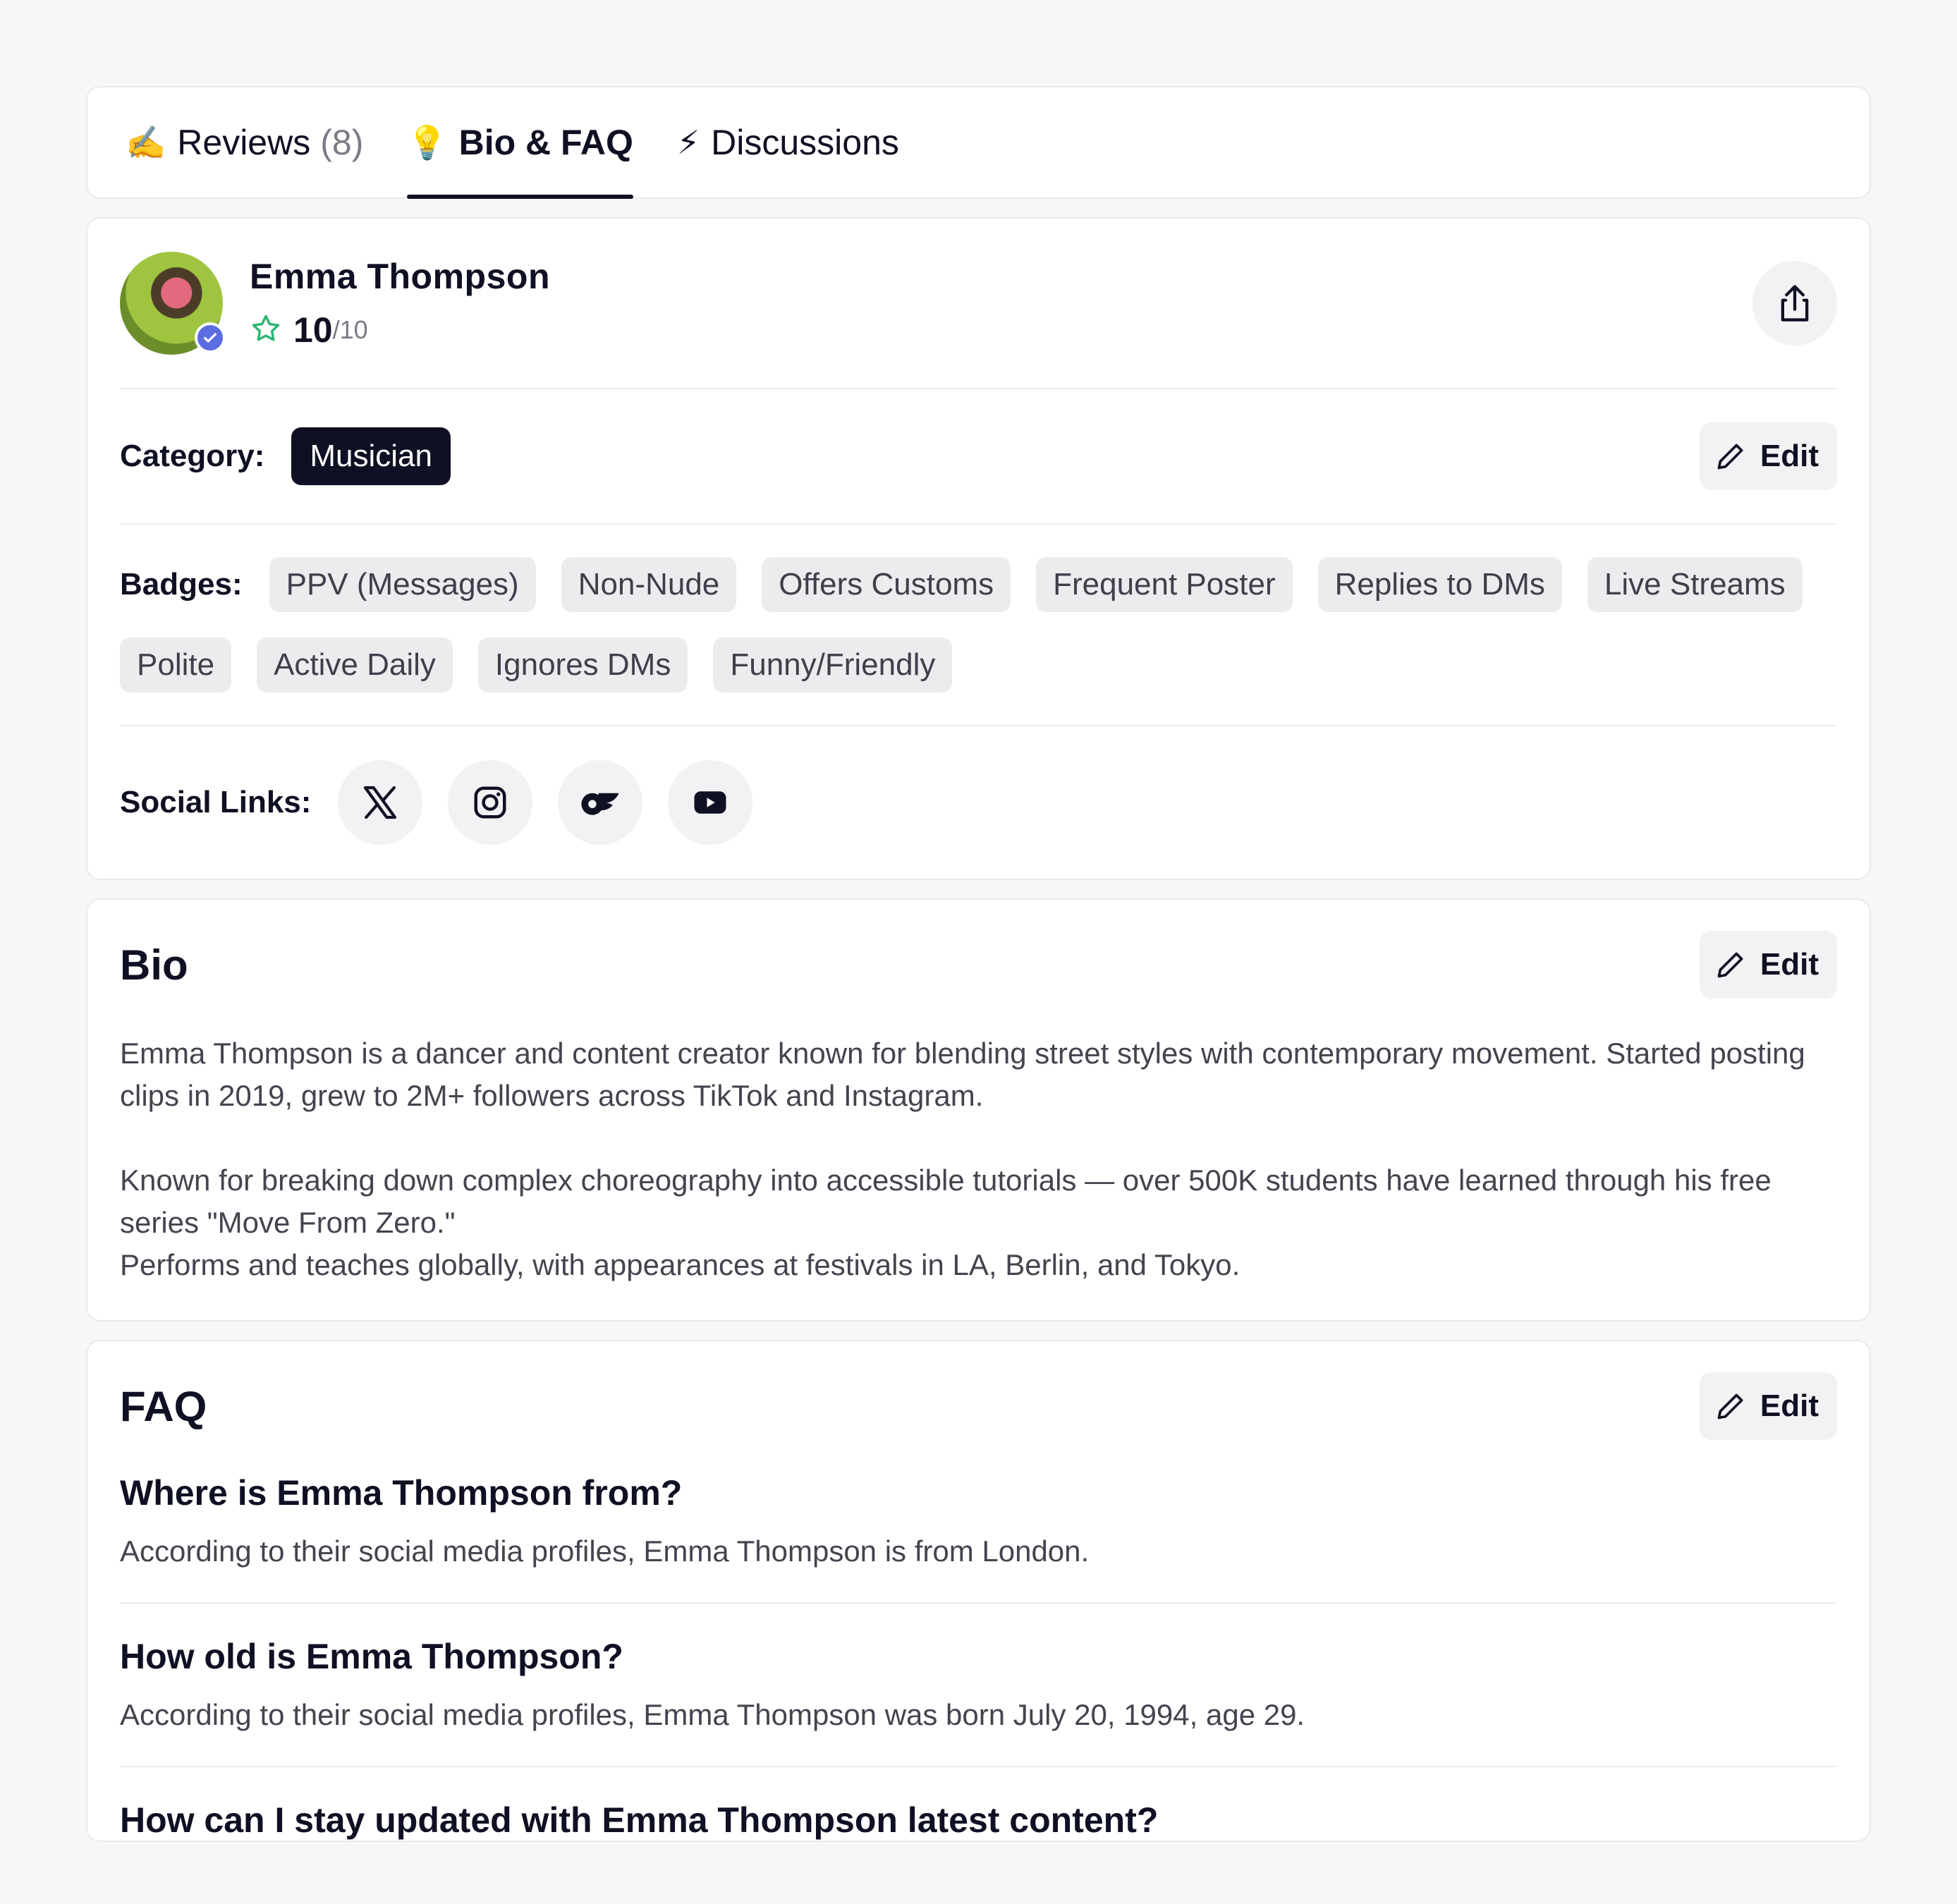 This screenshot has width=1957, height=1904. I want to click on edit-category-button: Edit, so click(1768, 456).